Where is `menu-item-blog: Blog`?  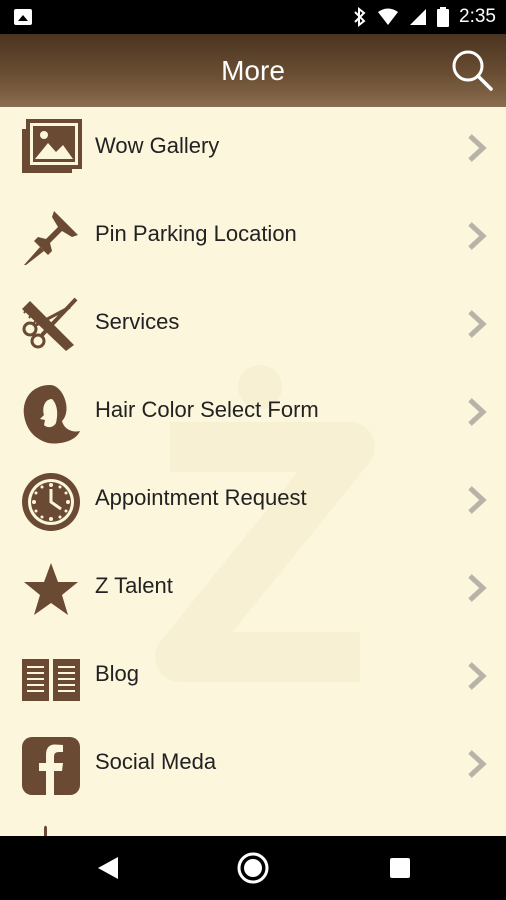
menu-item-blog: Blog is located at coordinates (253, 679).